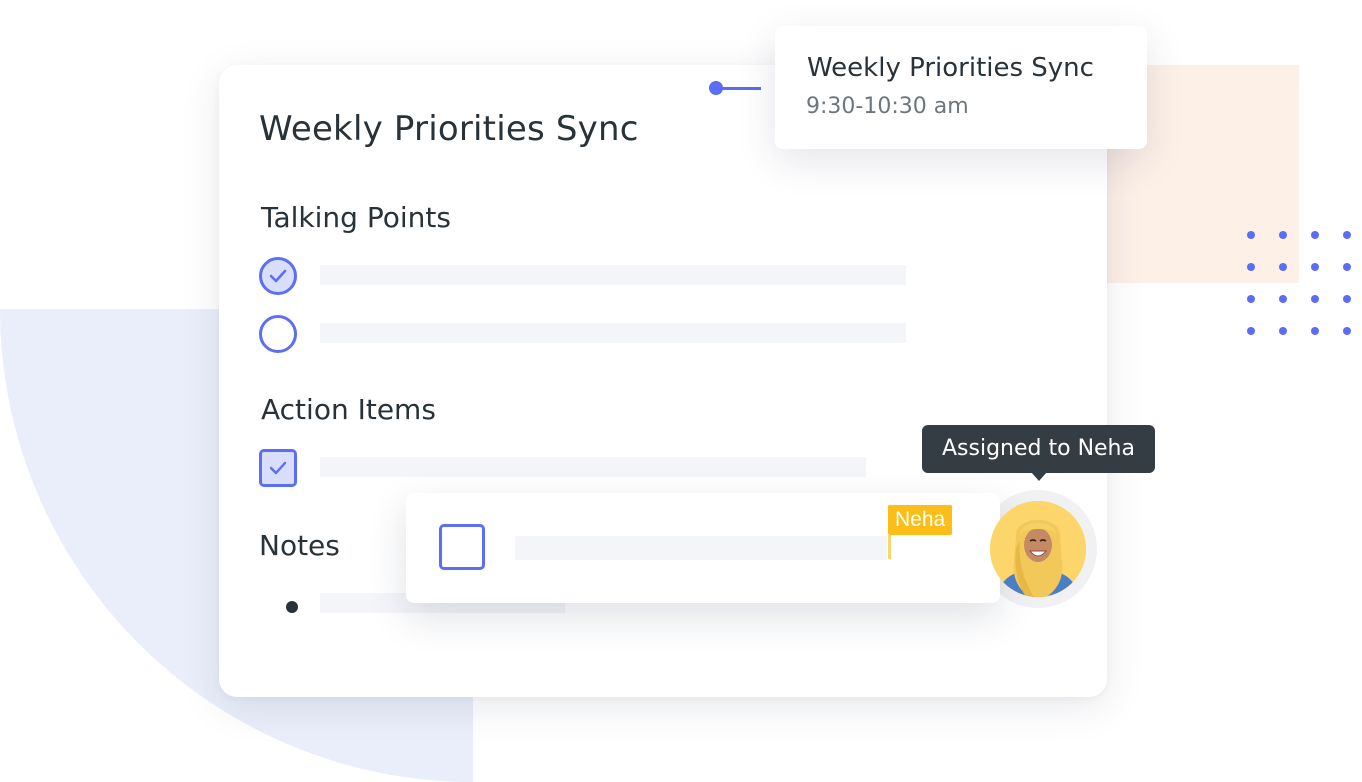  I want to click on assignee-name-tag: Neha, so click(920, 520).